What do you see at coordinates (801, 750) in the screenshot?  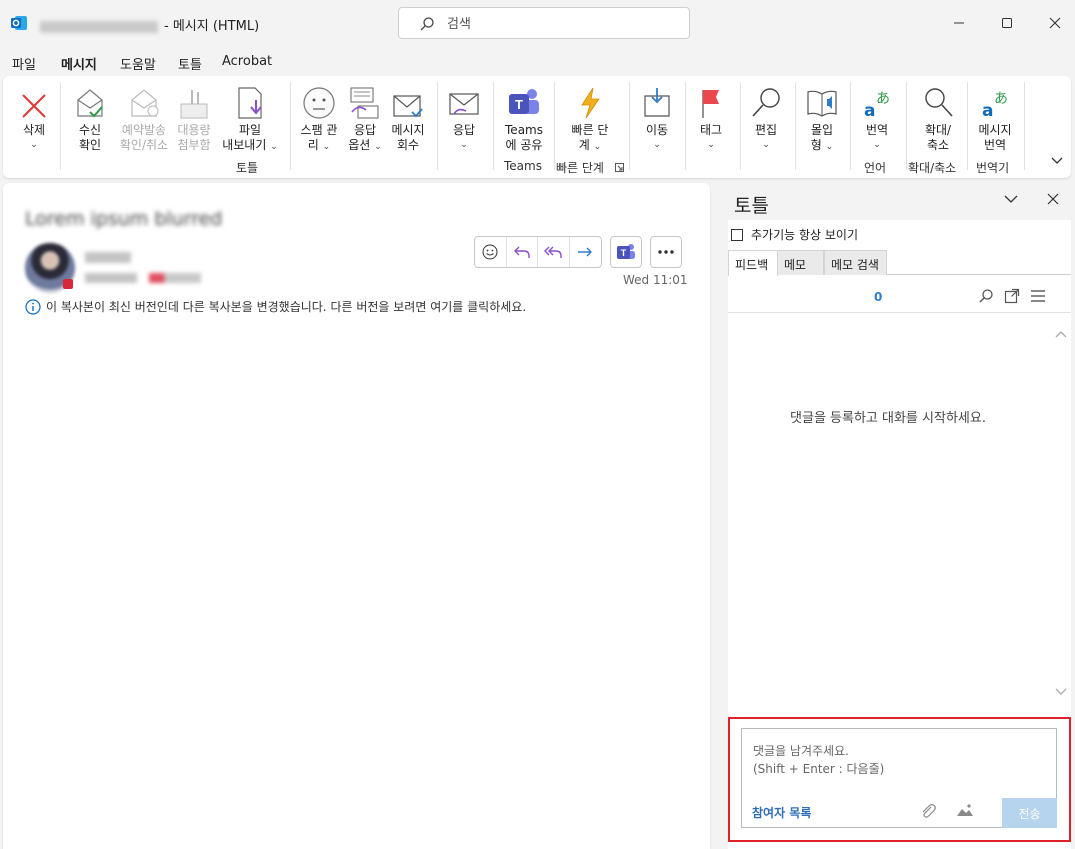 I see `comment-placeholder: 댓글을 남겨주세요.` at bounding box center [801, 750].